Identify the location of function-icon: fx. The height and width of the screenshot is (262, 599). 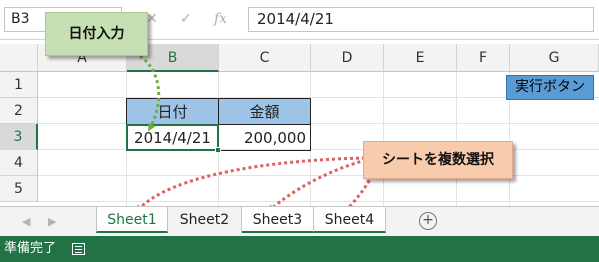
(220, 19).